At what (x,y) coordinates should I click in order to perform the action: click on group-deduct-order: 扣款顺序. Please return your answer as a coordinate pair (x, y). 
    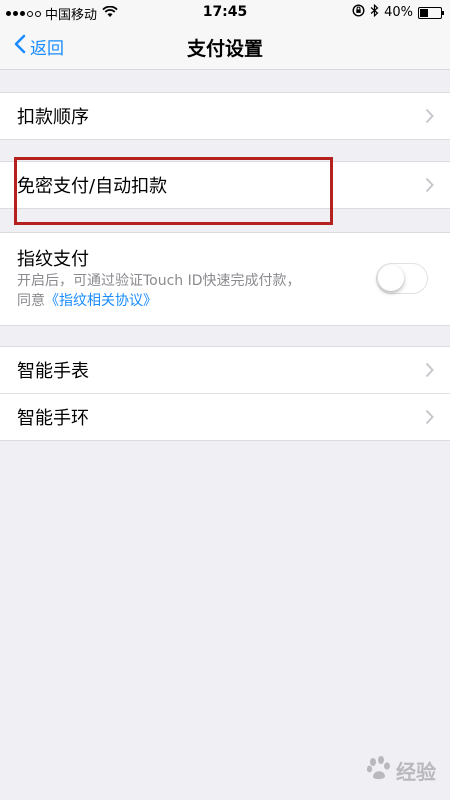
    Looking at the image, I should click on (225, 116).